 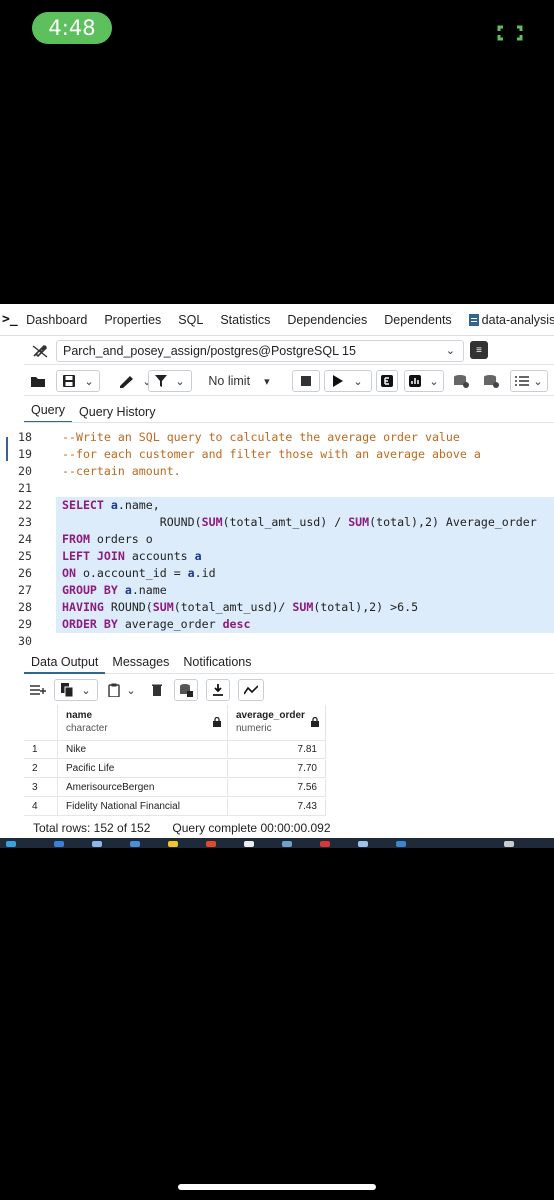 I want to click on tab-messages: Messages, so click(x=140, y=662).